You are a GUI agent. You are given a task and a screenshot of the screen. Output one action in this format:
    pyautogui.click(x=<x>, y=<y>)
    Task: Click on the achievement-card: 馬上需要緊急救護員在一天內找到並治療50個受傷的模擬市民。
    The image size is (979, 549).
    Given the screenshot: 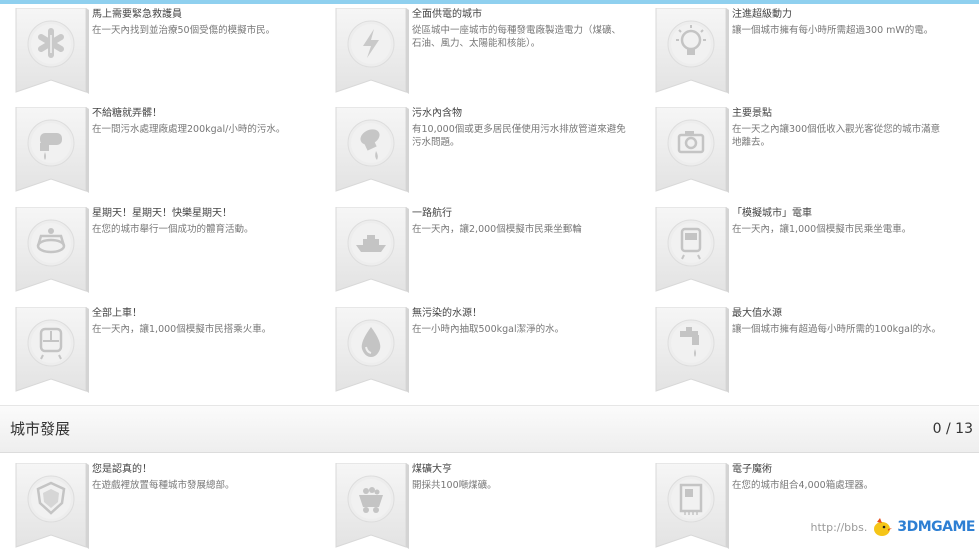 What is the action you would take?
    pyautogui.click(x=155, y=51)
    